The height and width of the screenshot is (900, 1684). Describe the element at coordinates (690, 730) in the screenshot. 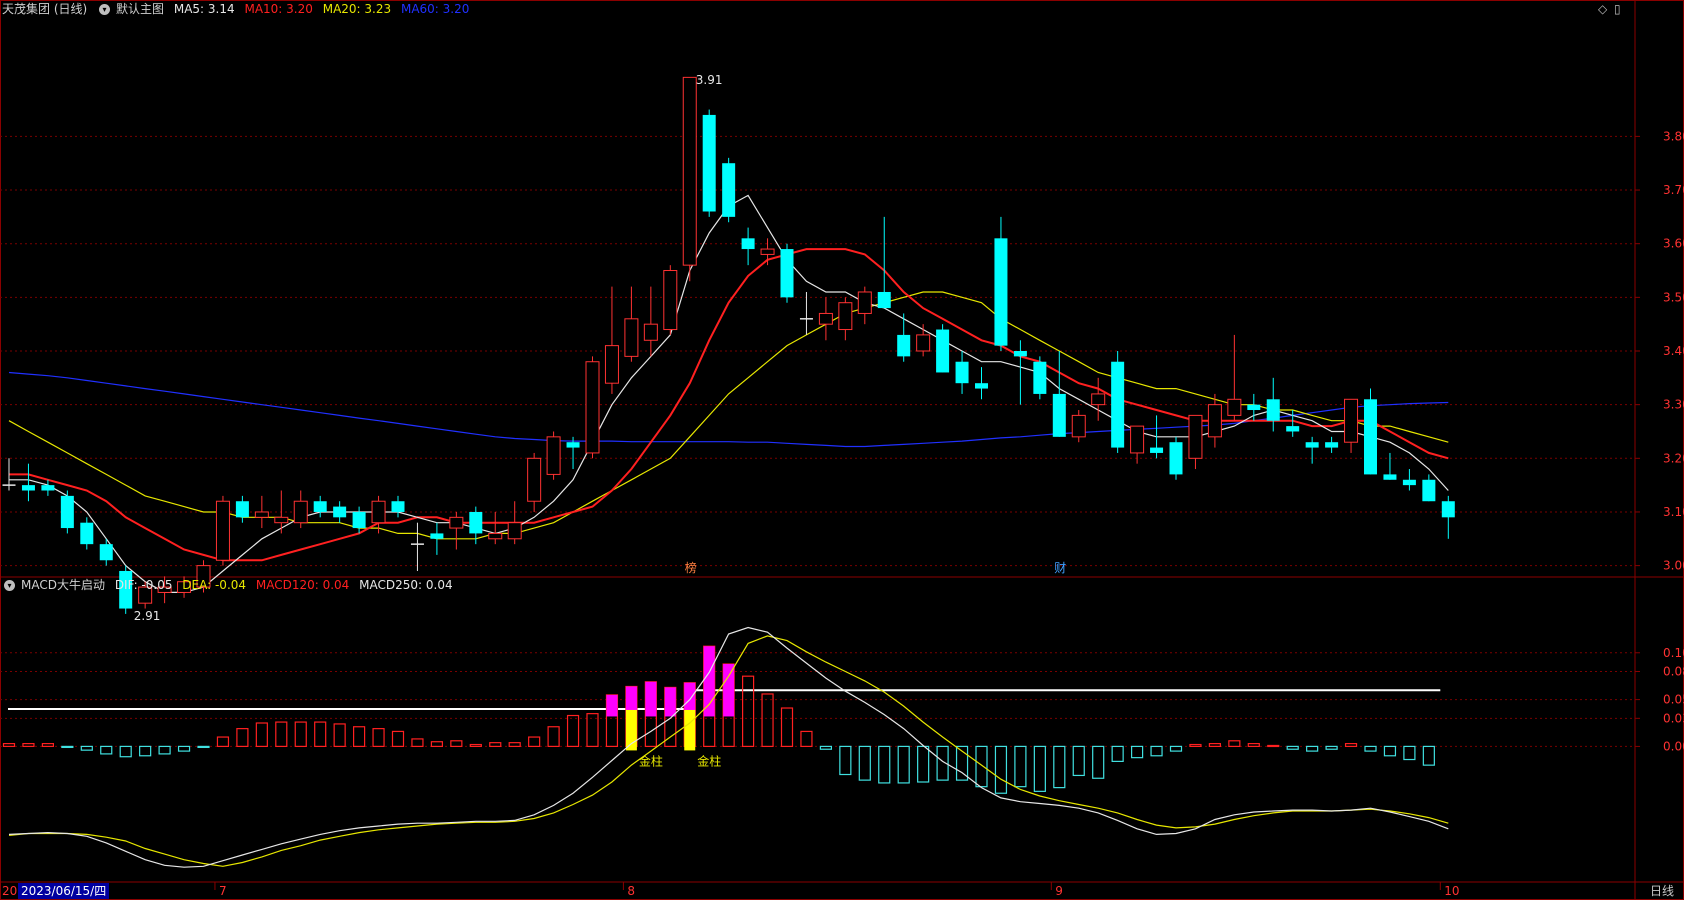

I see `golden-bar` at that location.